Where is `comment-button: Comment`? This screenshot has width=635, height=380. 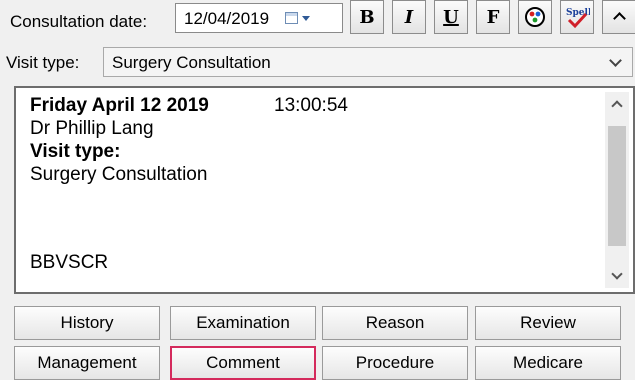 comment-button: Comment is located at coordinates (243, 363).